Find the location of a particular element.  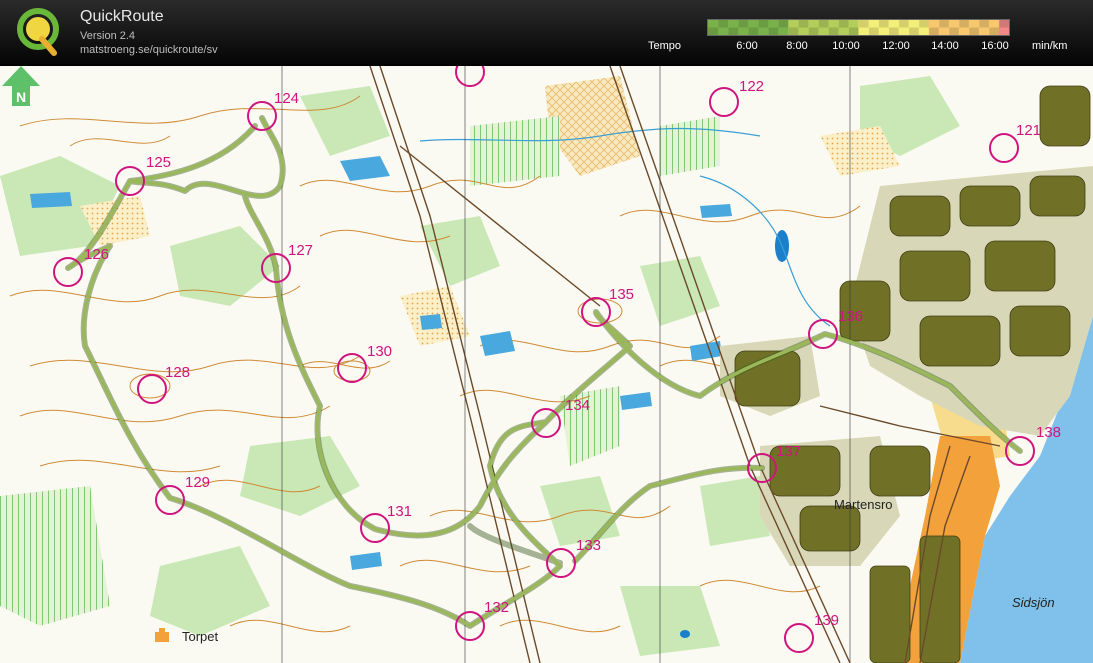

control-label-126: 126 is located at coordinates (97, 254).